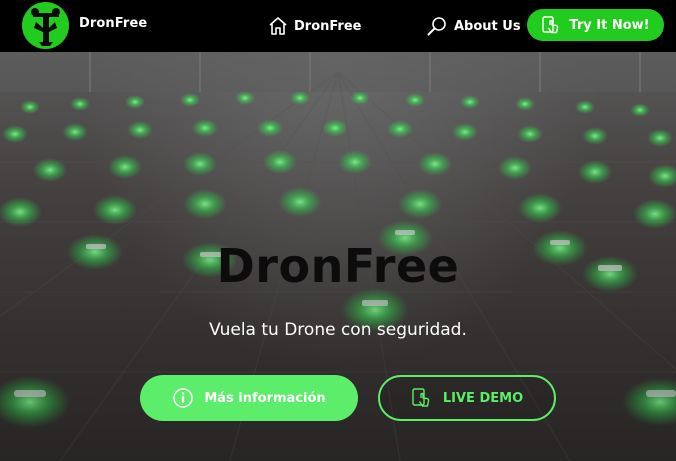  I want to click on try-it-now-button: Try It Now!, so click(595, 25).